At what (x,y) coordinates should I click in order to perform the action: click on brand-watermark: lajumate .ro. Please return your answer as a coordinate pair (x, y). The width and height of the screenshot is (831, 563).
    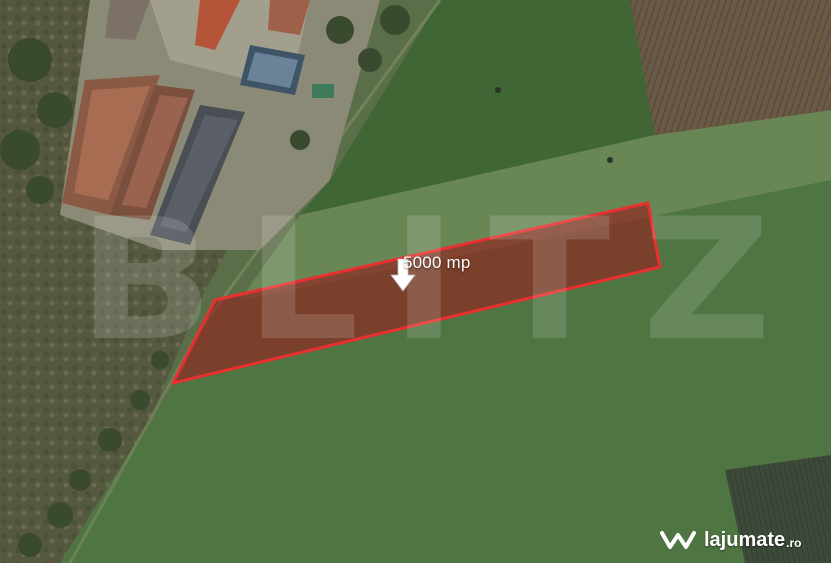
    Looking at the image, I should click on (731, 540).